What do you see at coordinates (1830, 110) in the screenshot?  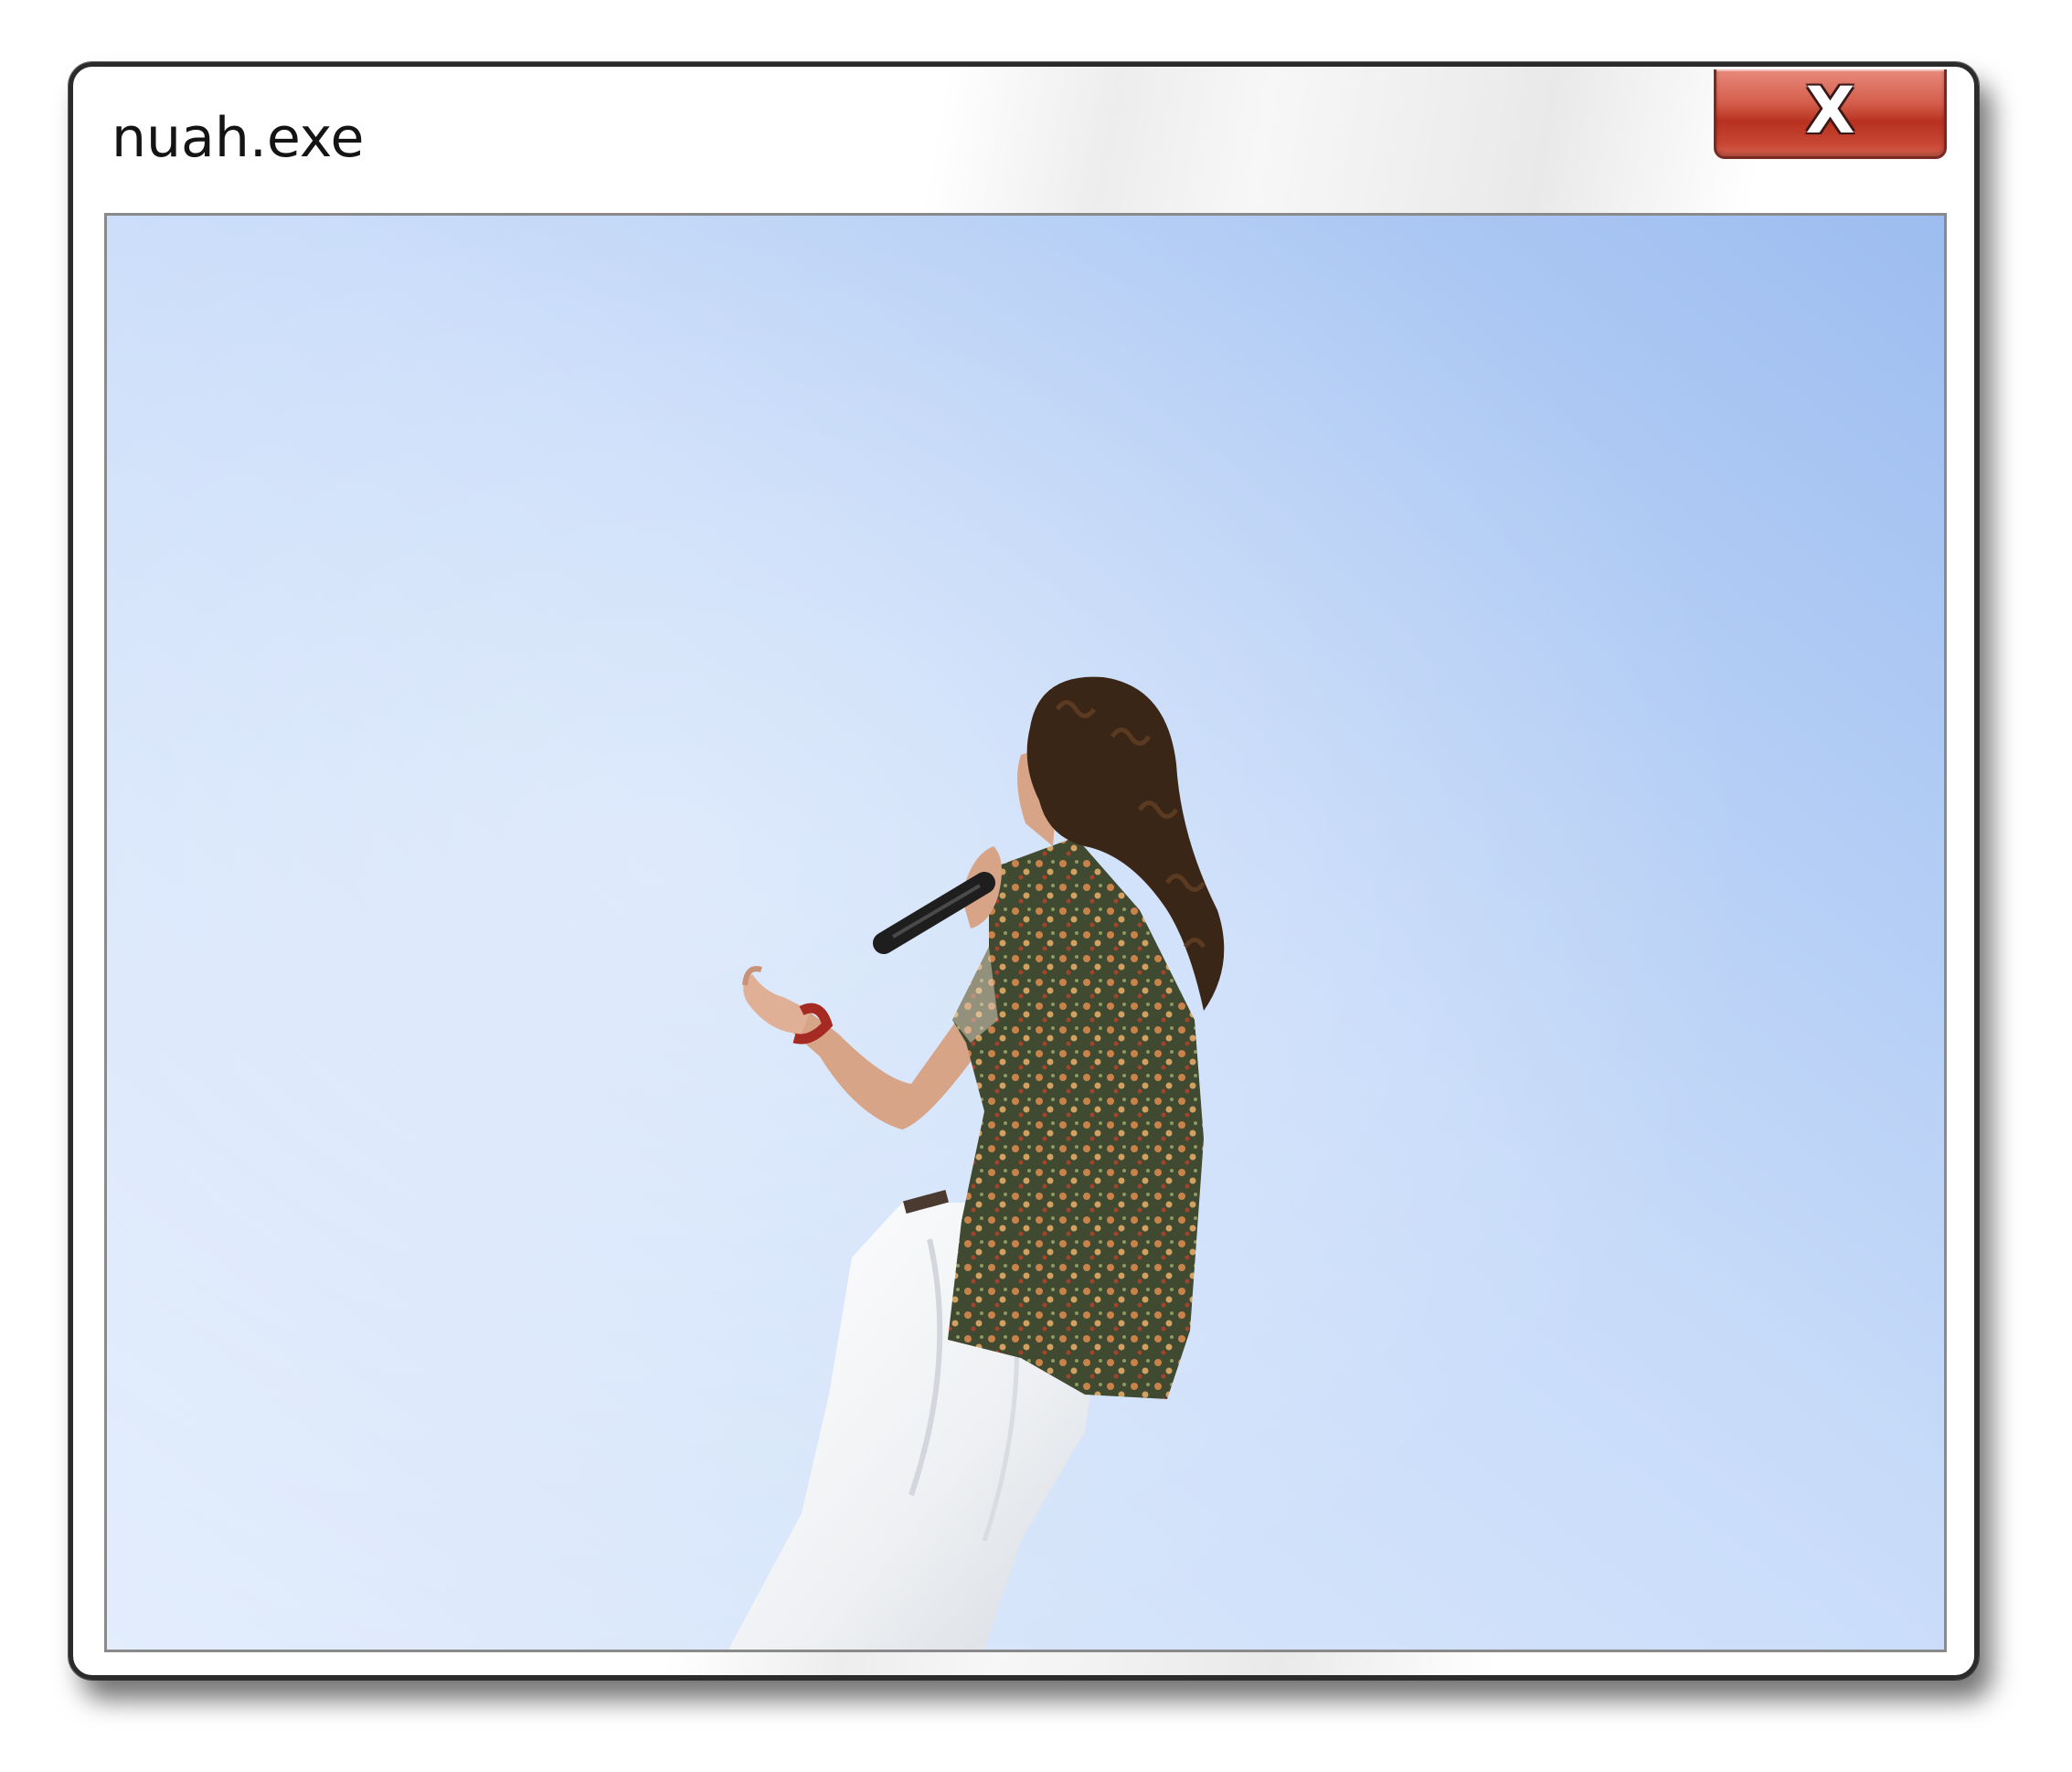 I see `close-icon: X` at bounding box center [1830, 110].